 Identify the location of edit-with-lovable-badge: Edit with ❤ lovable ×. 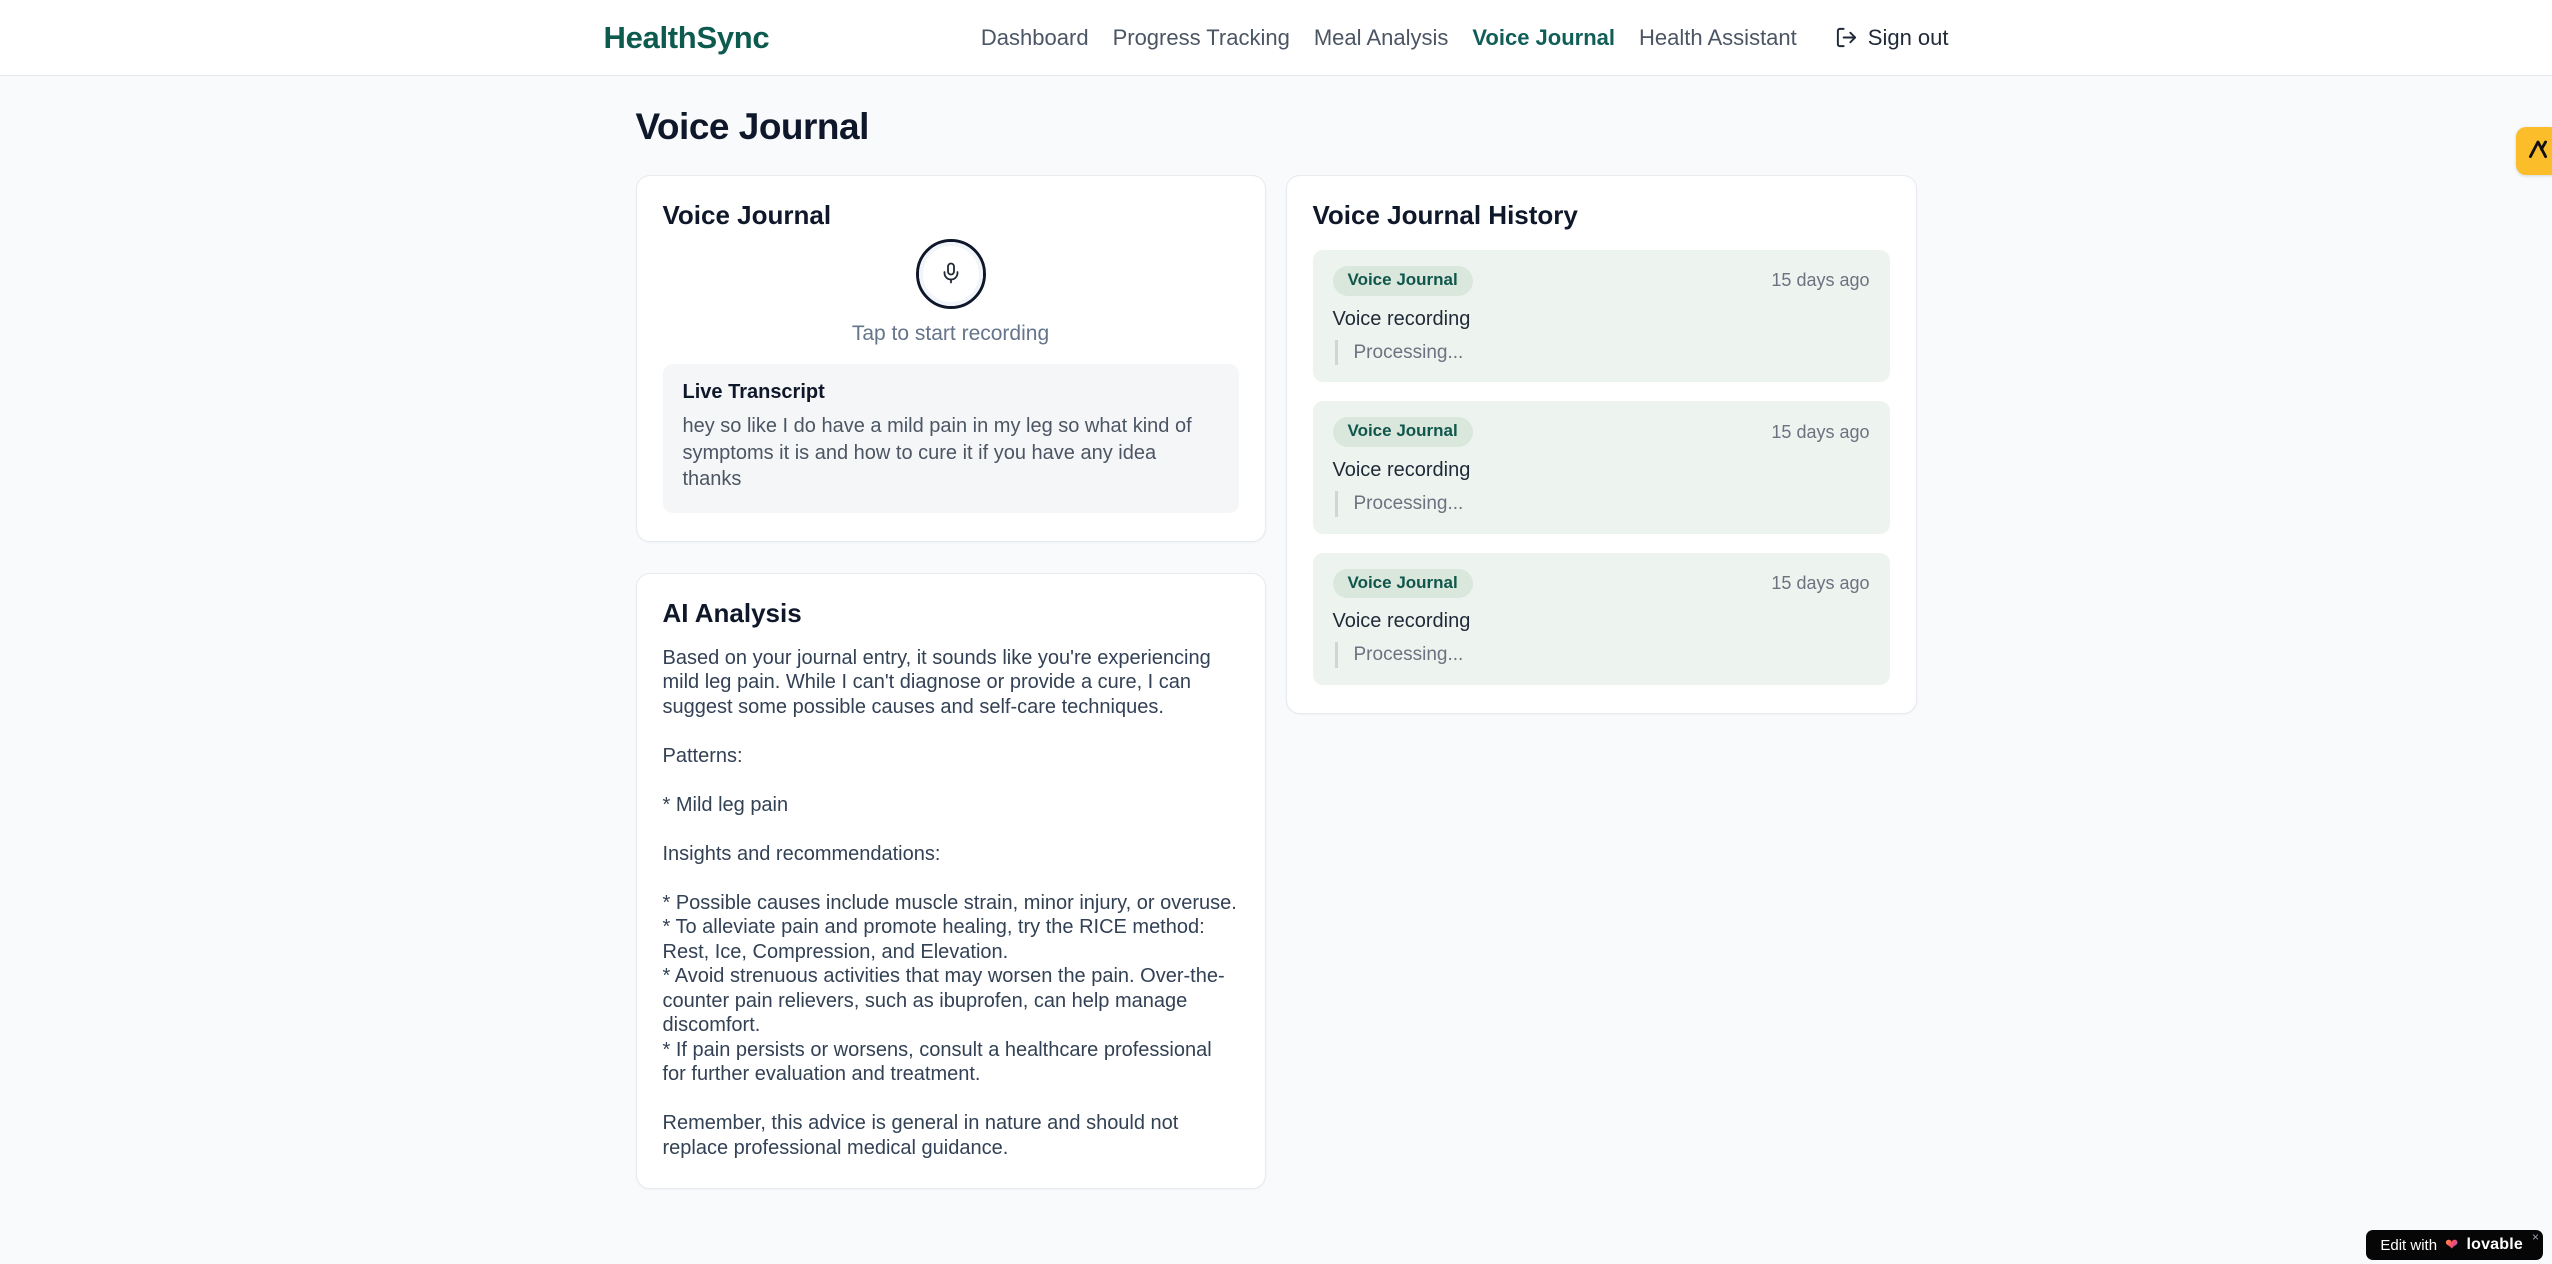
(2454, 1245).